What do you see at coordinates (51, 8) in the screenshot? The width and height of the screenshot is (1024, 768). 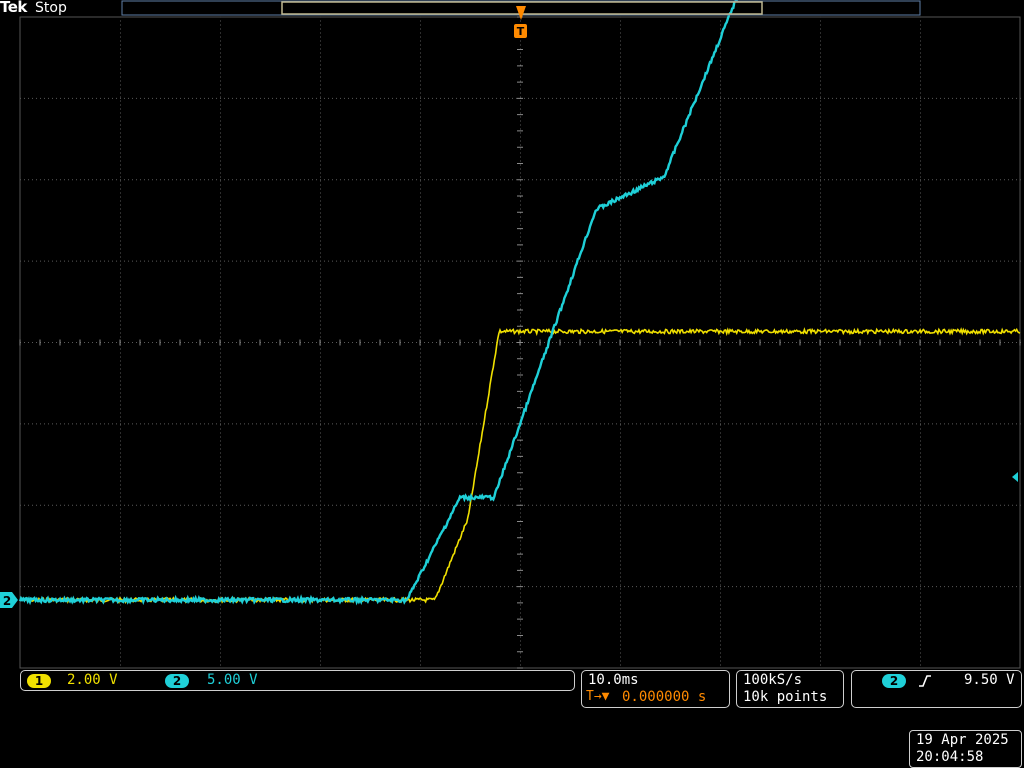 I see `run-state: Stop` at bounding box center [51, 8].